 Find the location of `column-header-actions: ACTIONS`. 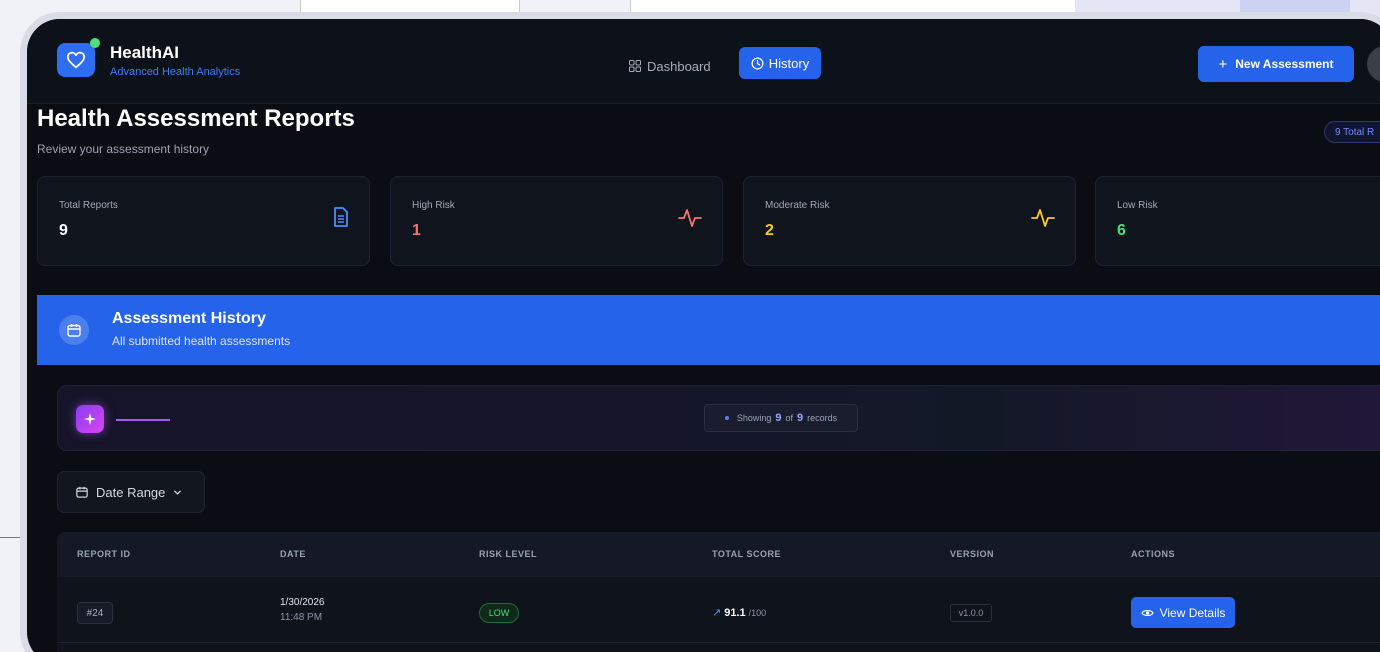

column-header-actions: ACTIONS is located at coordinates (1153, 554).